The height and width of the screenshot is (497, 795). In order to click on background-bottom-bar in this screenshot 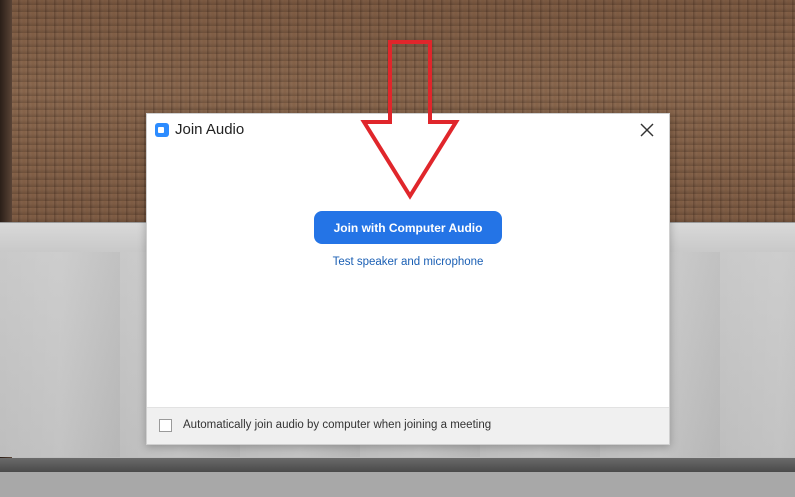, I will do `click(397, 465)`.